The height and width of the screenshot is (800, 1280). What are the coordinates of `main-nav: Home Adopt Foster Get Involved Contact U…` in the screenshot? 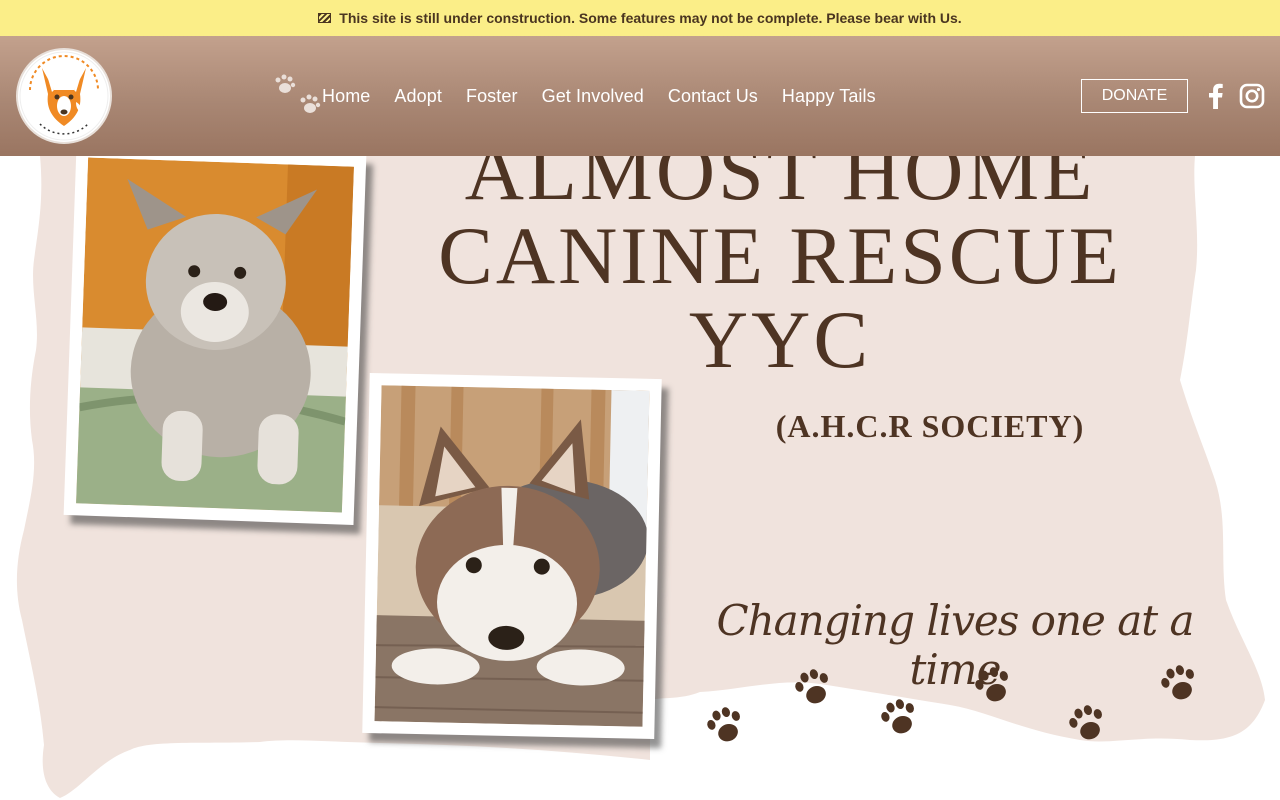 It's located at (611, 96).